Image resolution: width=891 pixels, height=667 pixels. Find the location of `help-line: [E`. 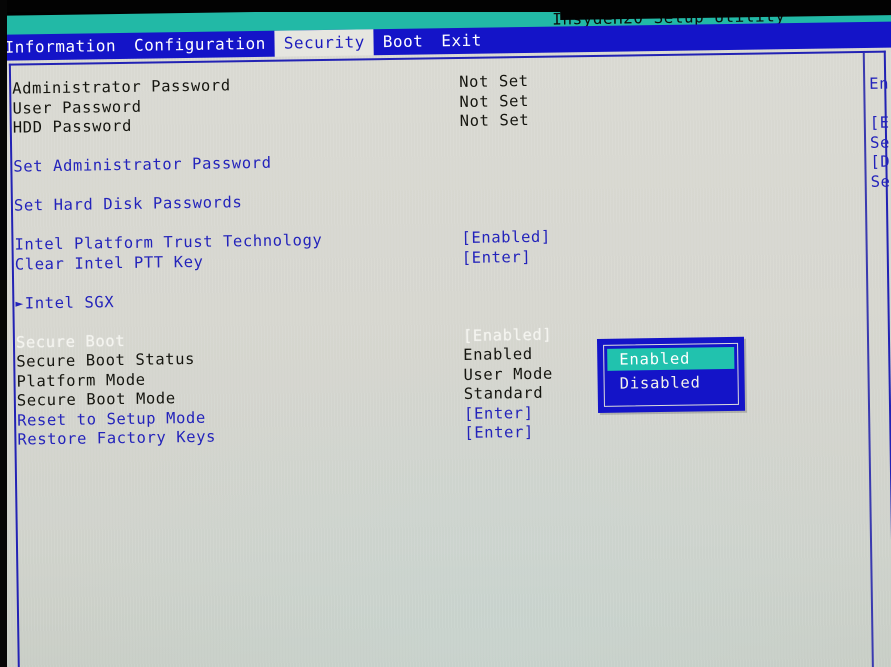

help-line: [E is located at coordinates (879, 122).